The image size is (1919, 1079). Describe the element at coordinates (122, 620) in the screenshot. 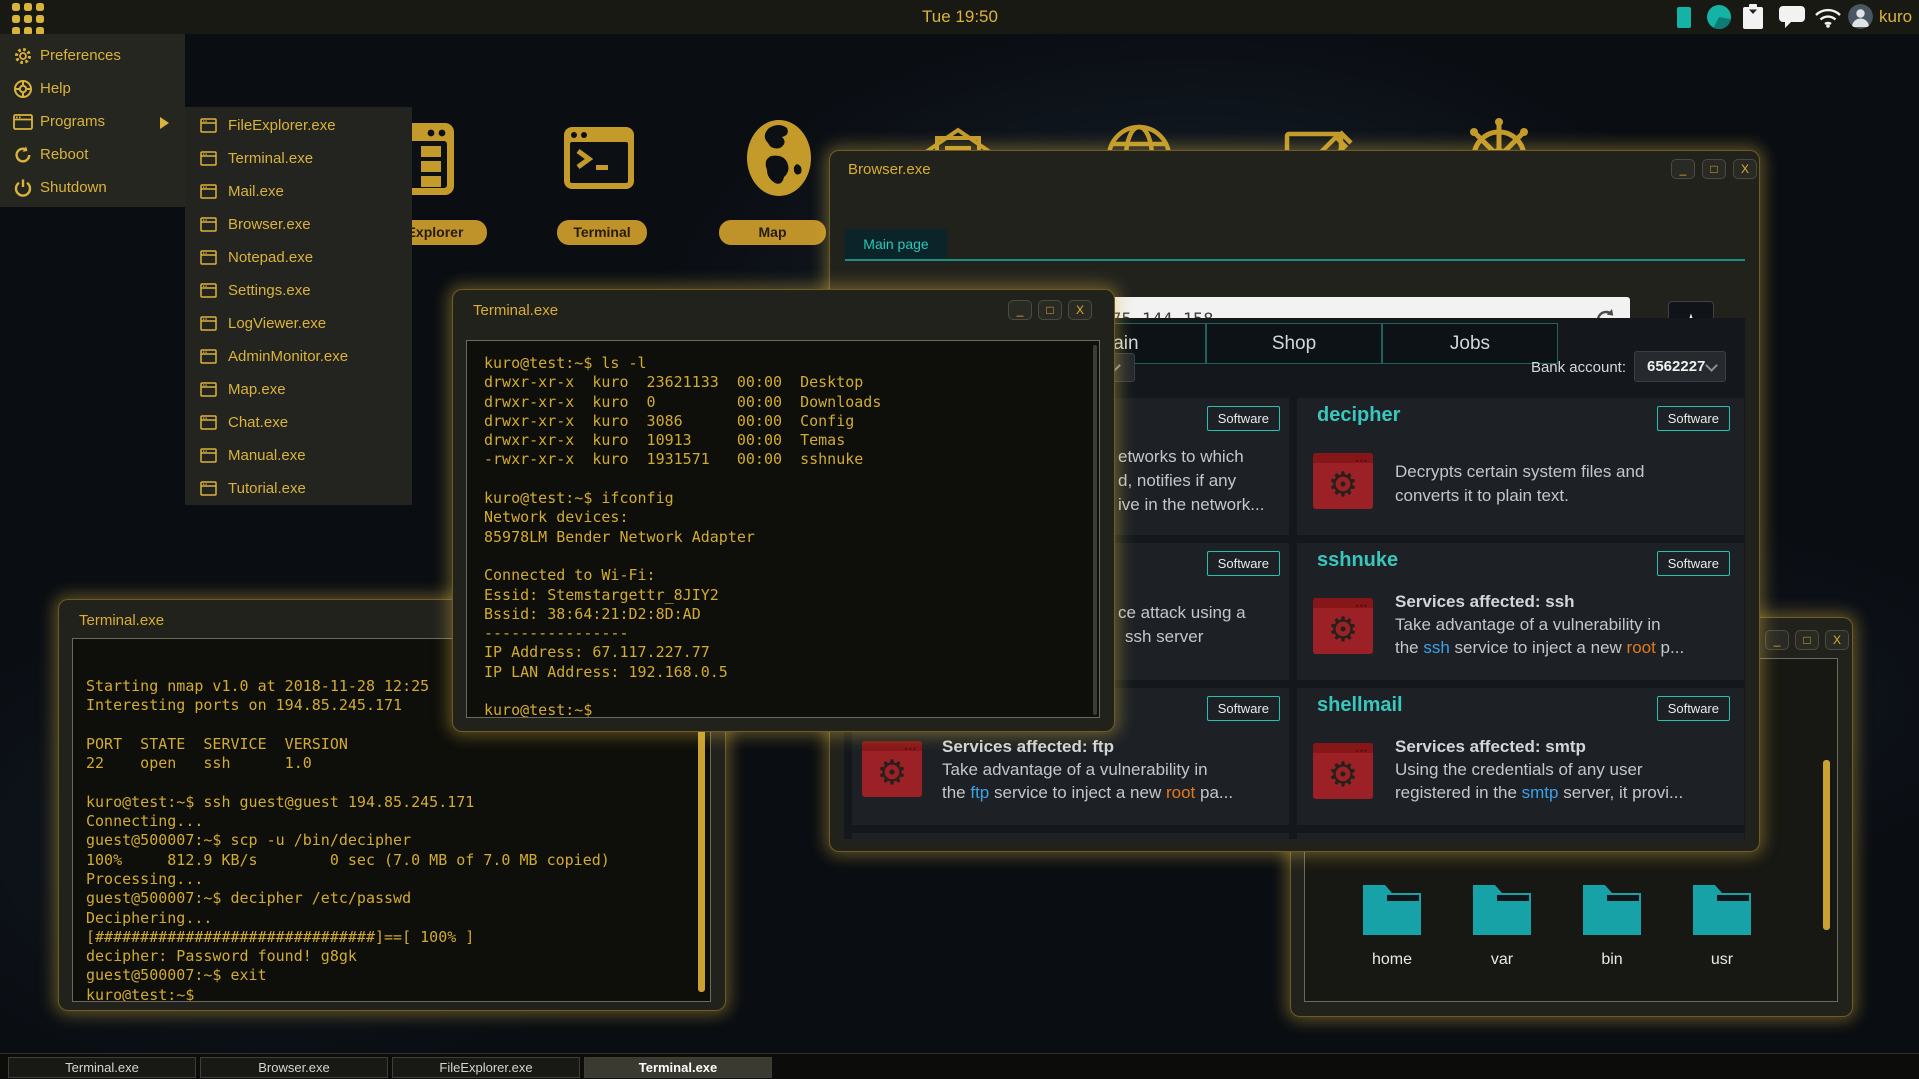

I see `terminal-window-title: Terminal.exe` at that location.